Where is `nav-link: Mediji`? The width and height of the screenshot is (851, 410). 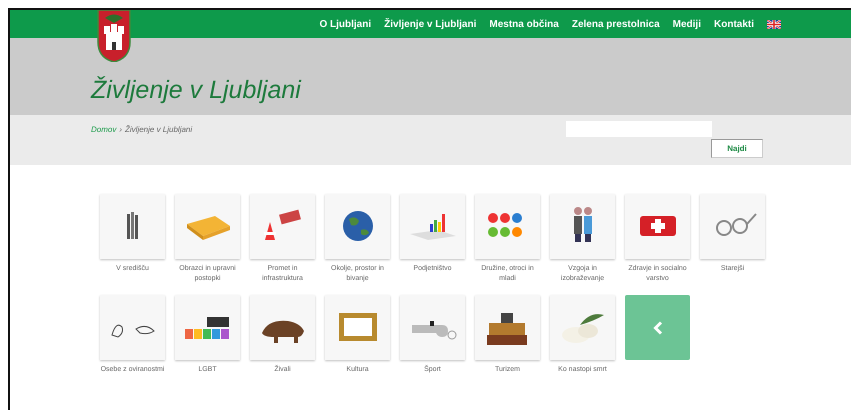
nav-link: Mediji is located at coordinates (686, 24).